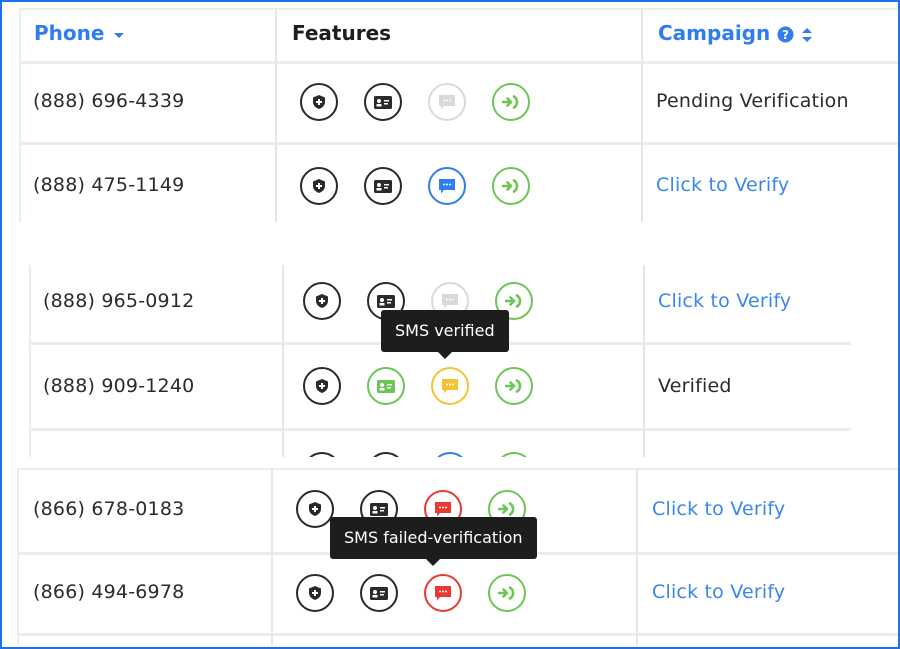  What do you see at coordinates (445, 334) in the screenshot?
I see `sms-status-tooltip: SMS verified` at bounding box center [445, 334].